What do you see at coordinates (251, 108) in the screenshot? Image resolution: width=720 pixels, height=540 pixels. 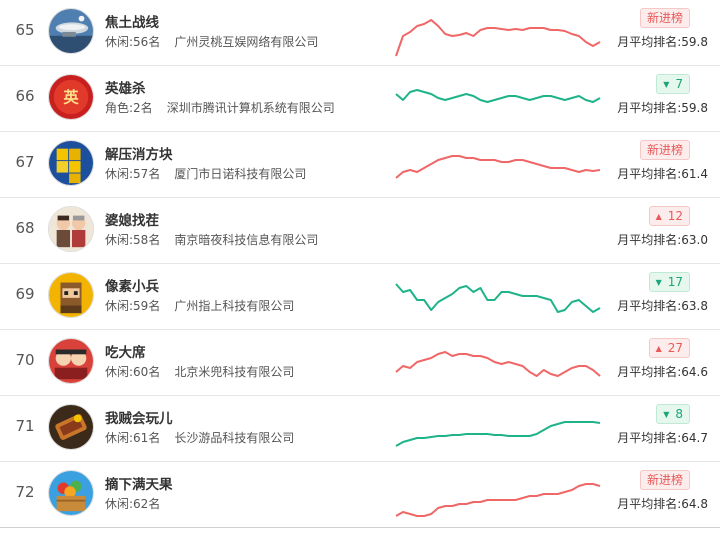 I see `company-name: 深圳市腾讯计算机系统有限公司` at bounding box center [251, 108].